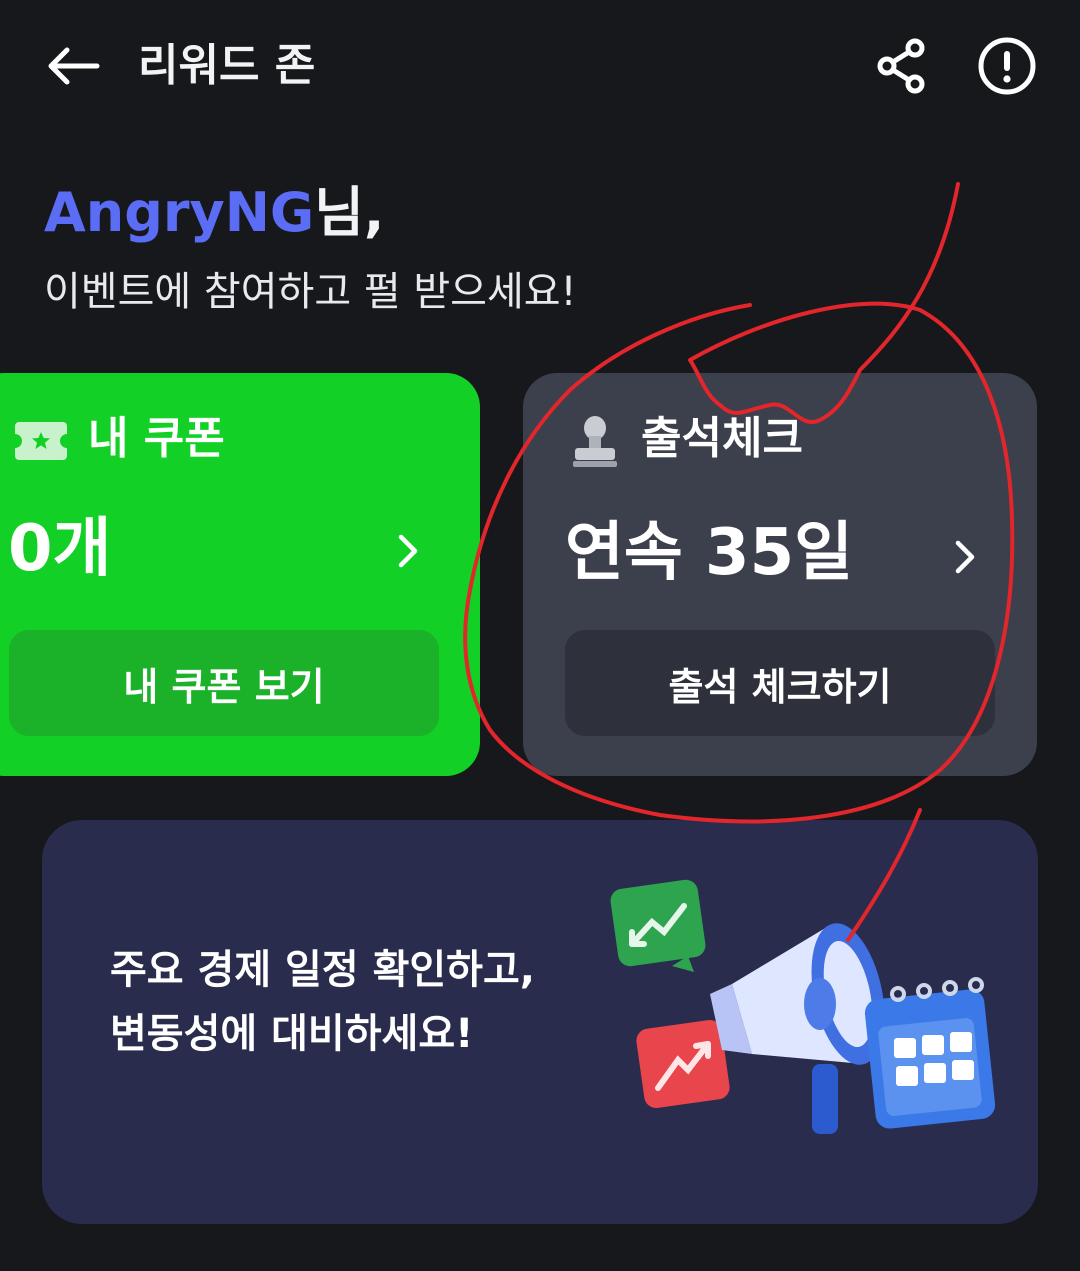 This screenshot has height=1271, width=1080. What do you see at coordinates (722, 438) in the screenshot?
I see `attendance-card-label: 출석체크` at bounding box center [722, 438].